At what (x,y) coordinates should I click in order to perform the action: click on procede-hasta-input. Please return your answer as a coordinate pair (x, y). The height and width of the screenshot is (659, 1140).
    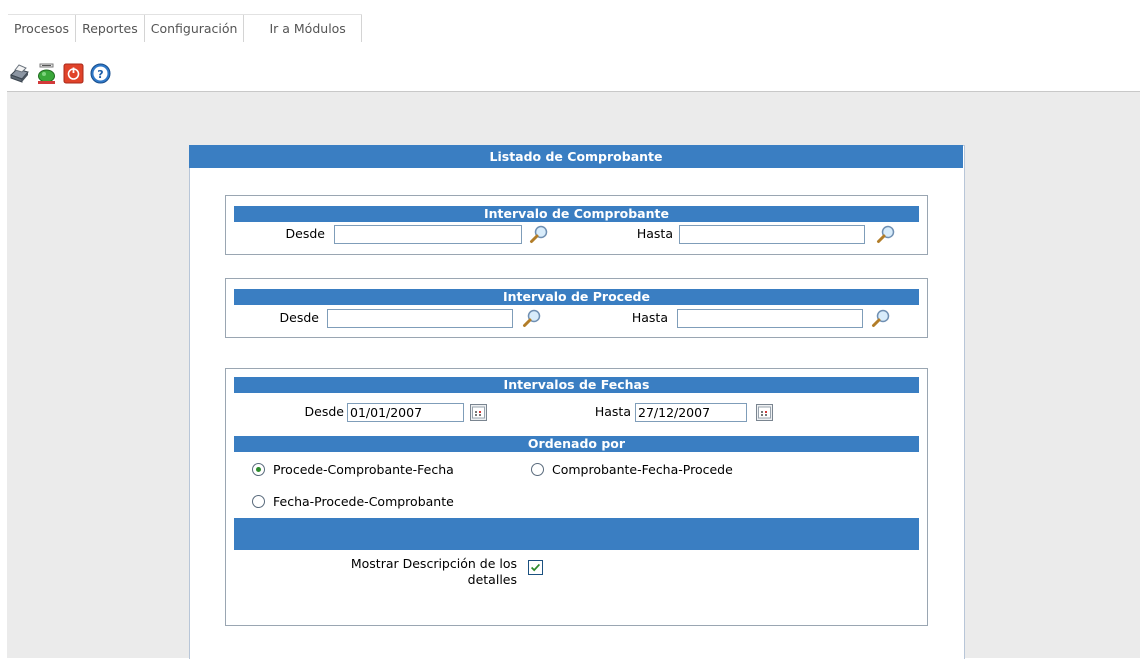
    Looking at the image, I should click on (770, 318).